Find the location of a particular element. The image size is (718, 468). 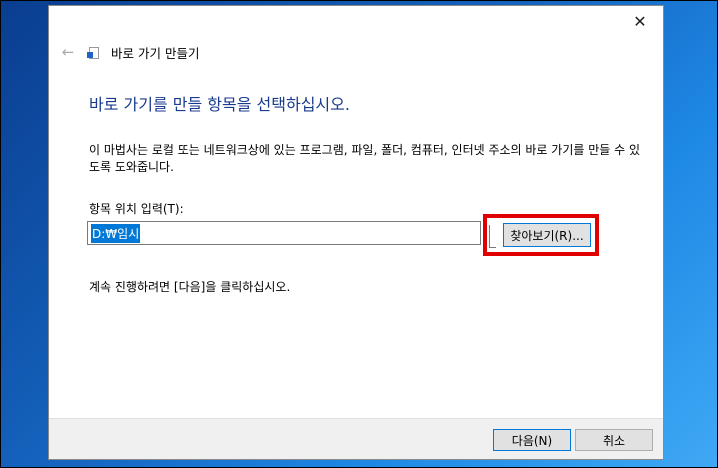

shortcut-icon is located at coordinates (93, 52).